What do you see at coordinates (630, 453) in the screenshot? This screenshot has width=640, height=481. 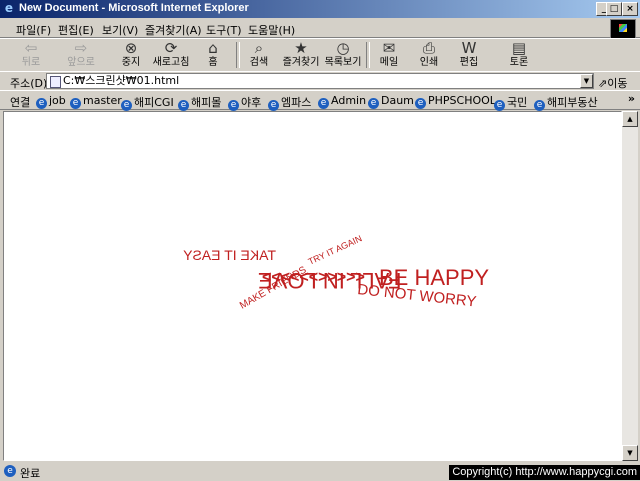 I see `scroll-down-button: ▼` at bounding box center [630, 453].